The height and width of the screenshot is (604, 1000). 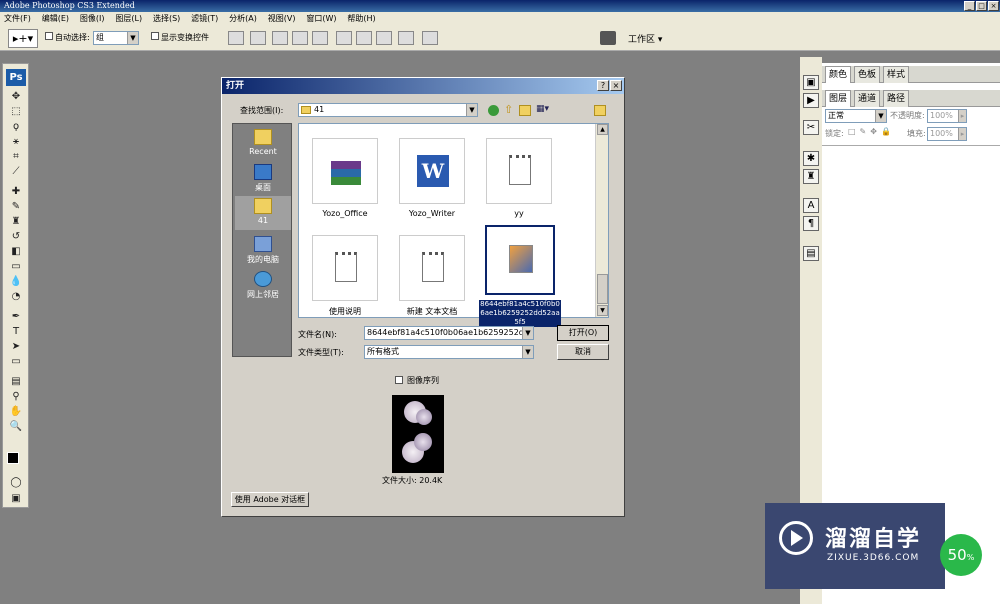 I want to click on tool-presets-icon: ✂, so click(x=811, y=127).